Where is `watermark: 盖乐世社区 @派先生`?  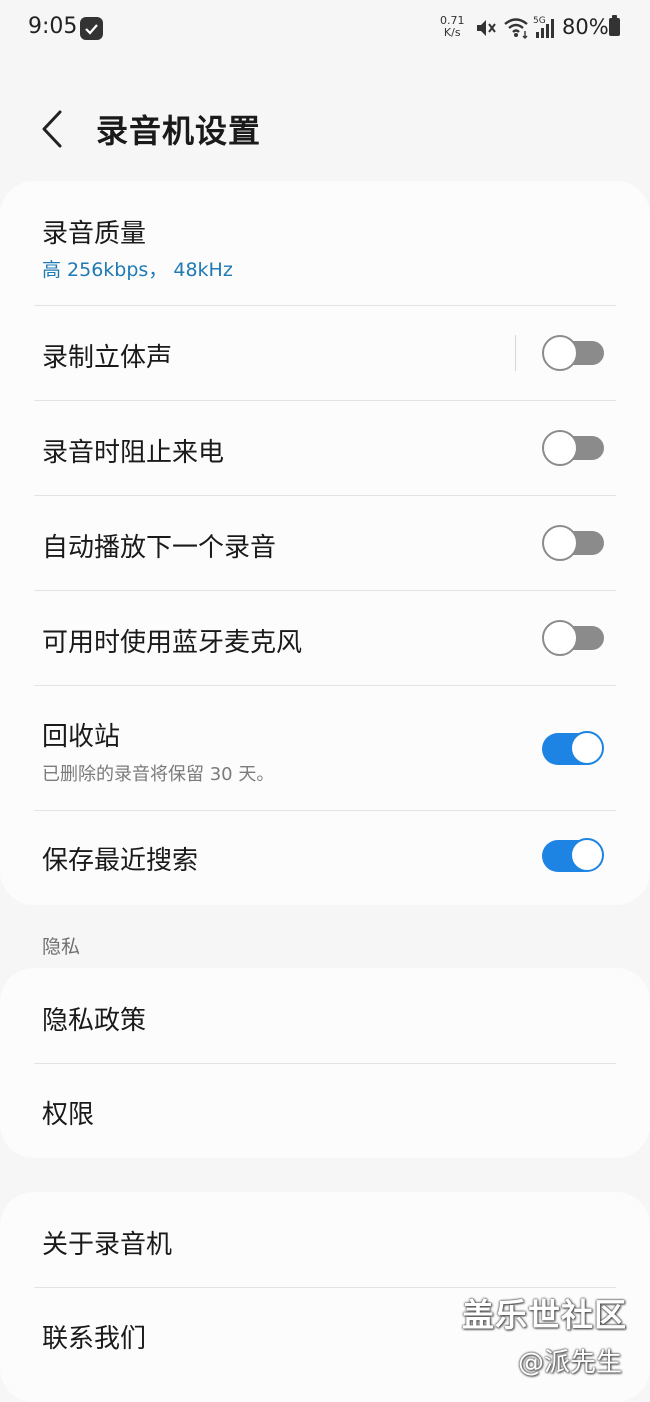
watermark: 盖乐世社区 @派先生 is located at coordinates (545, 1334).